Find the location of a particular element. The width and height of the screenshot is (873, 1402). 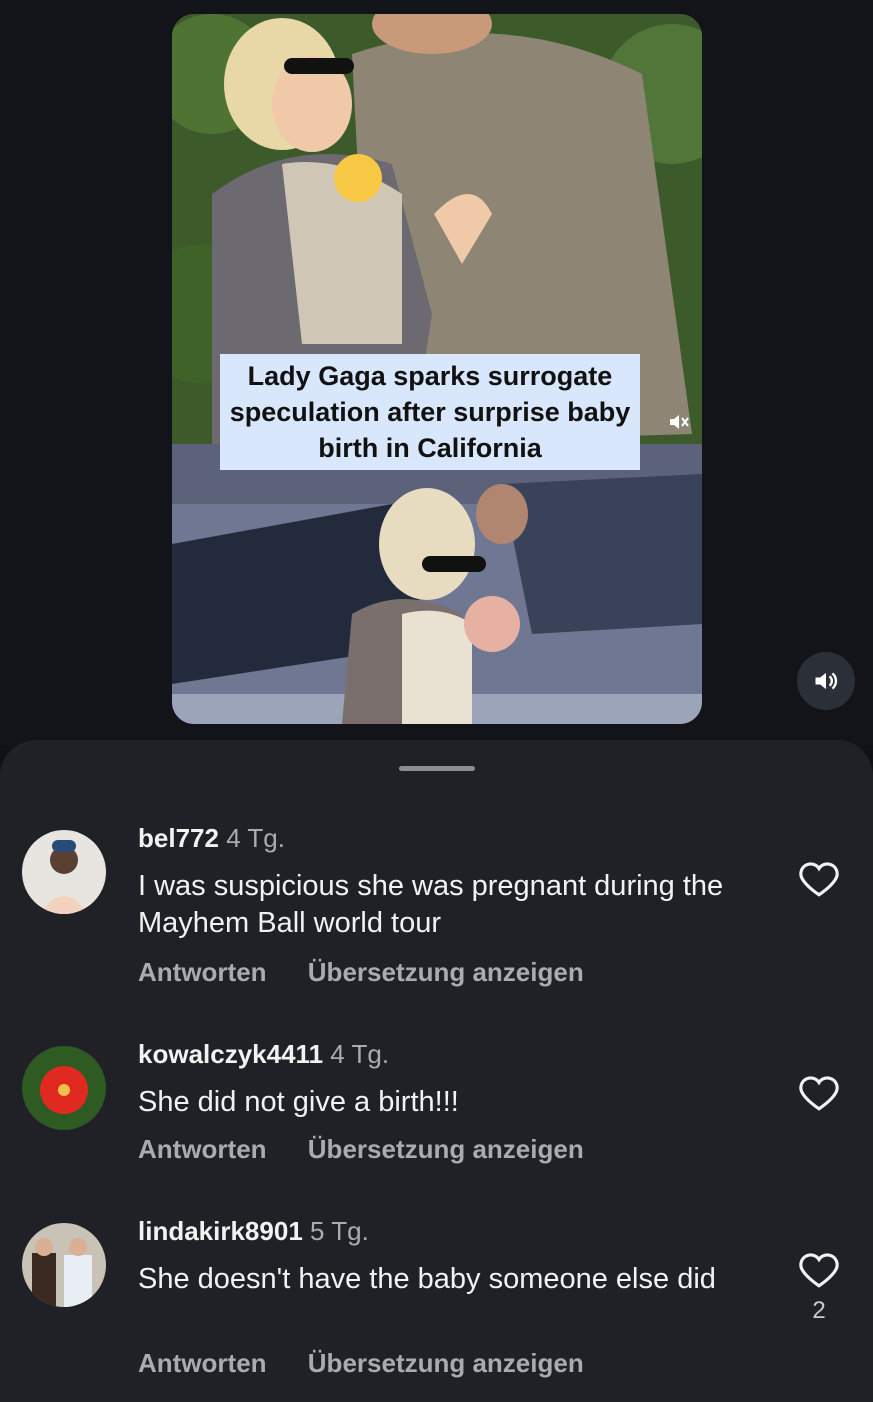

speaker-icon is located at coordinates (826, 681).